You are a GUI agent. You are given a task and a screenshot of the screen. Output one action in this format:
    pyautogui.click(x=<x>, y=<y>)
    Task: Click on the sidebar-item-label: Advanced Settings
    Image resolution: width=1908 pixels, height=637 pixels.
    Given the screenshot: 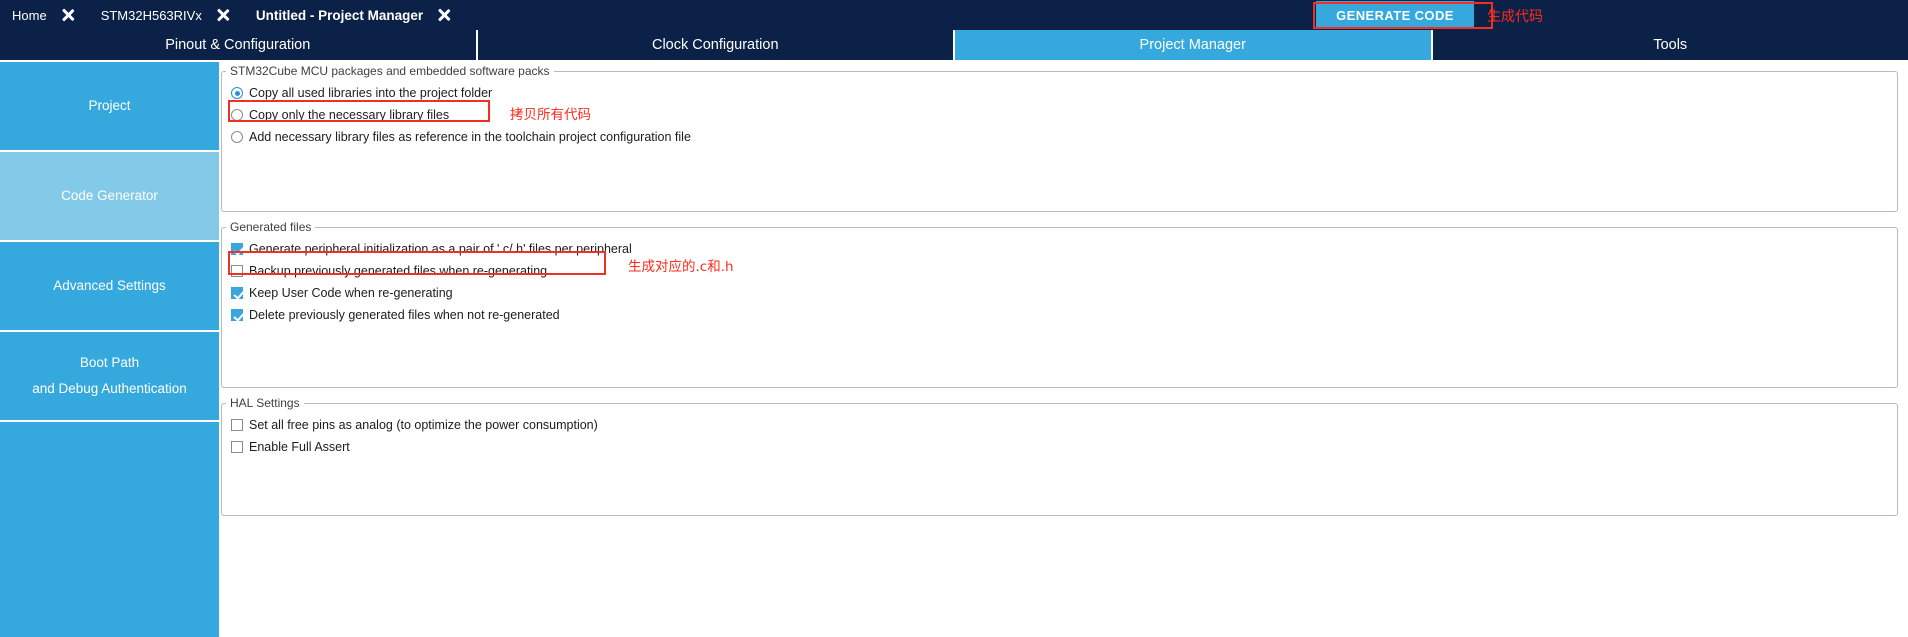 What is the action you would take?
    pyautogui.click(x=109, y=286)
    